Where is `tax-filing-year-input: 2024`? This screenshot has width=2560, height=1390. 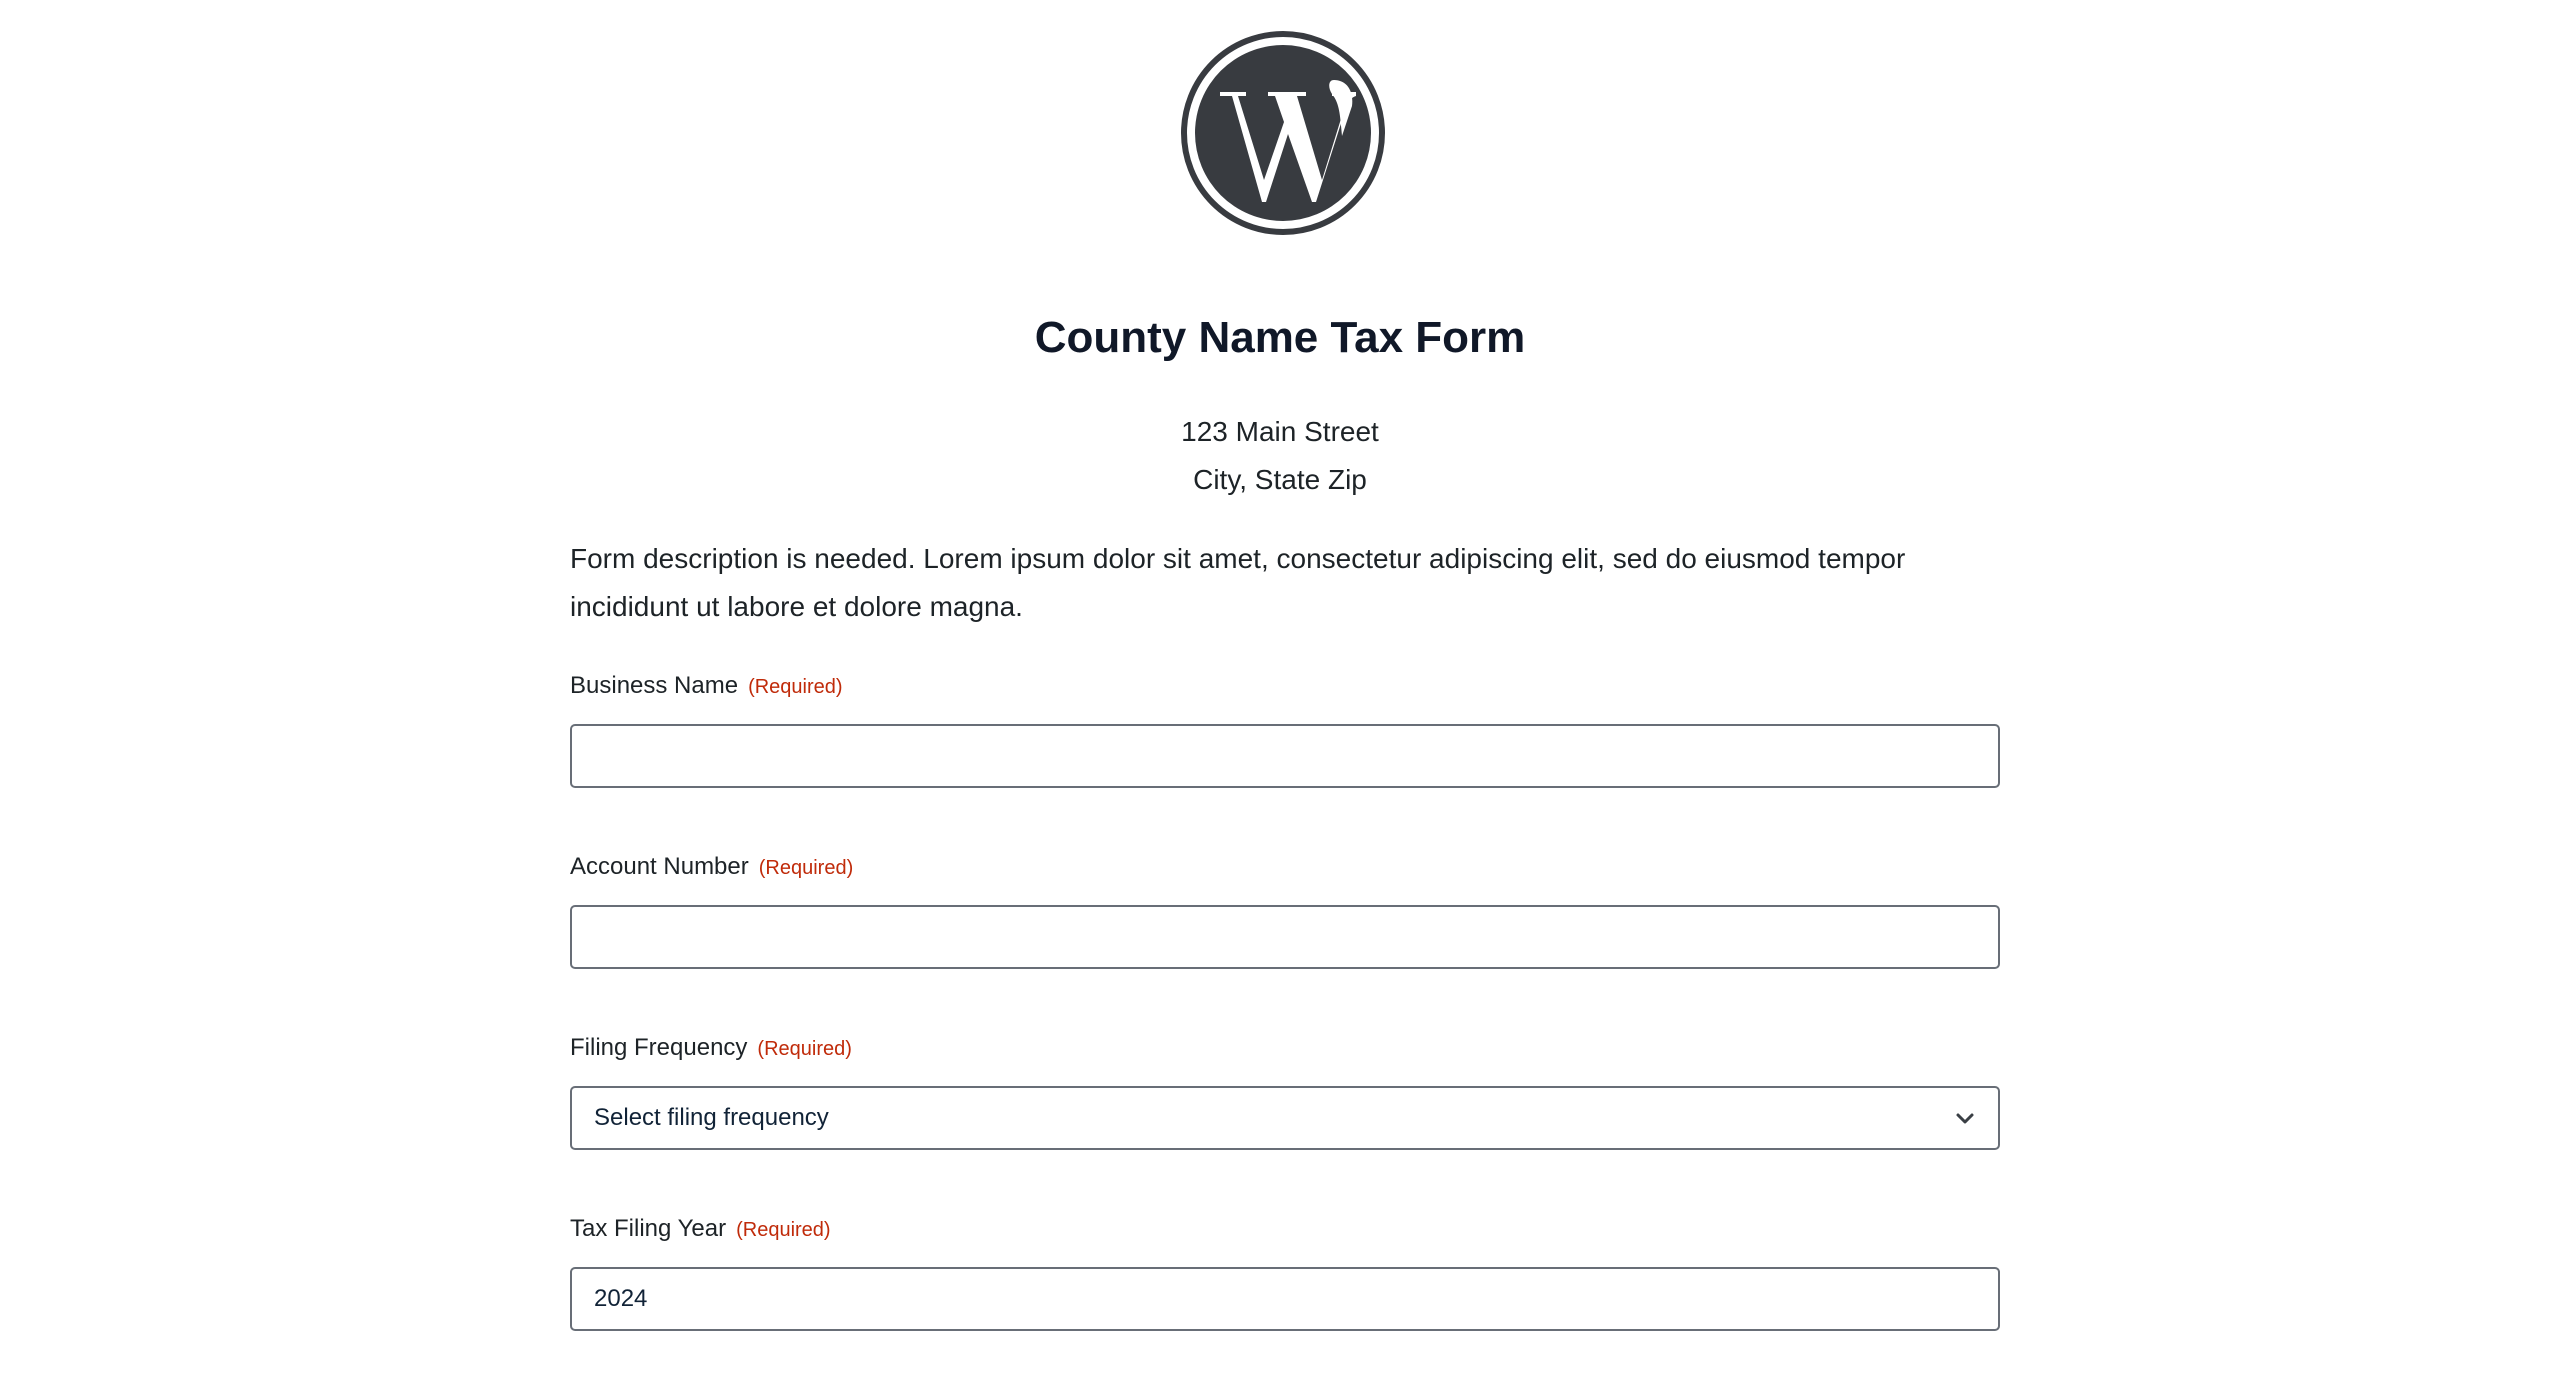 tax-filing-year-input: 2024 is located at coordinates (1285, 1299).